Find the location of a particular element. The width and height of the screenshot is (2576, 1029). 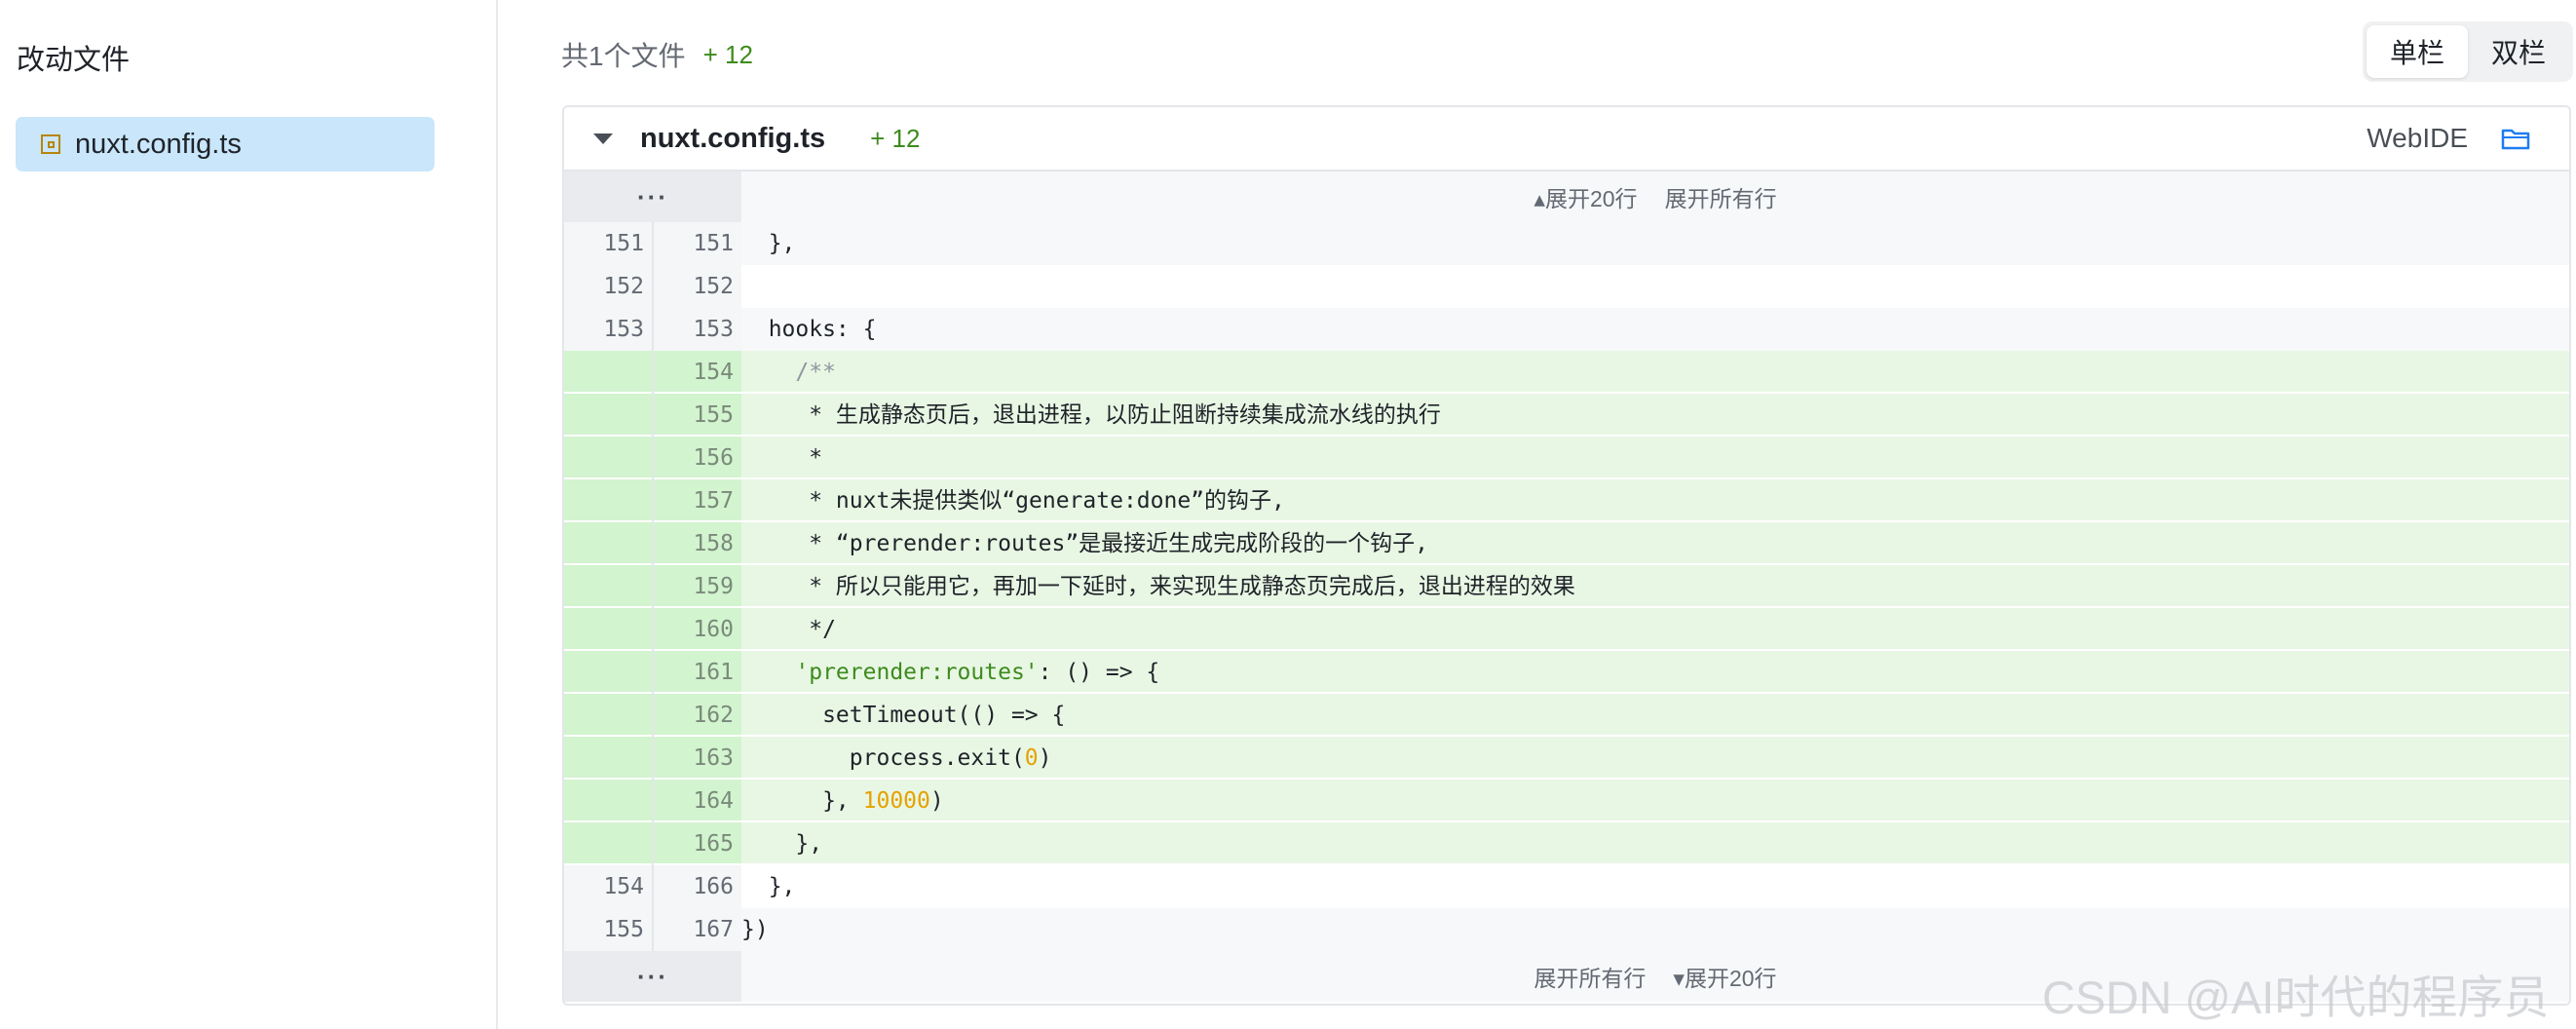

new-line-number: 160 is located at coordinates (696, 629).